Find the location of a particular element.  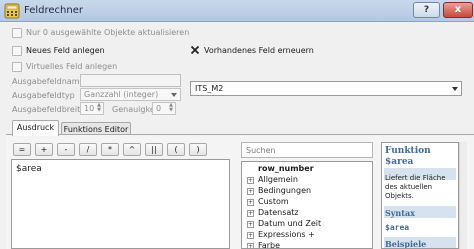

update-existing-label: Vorhandenes Feld erneuern is located at coordinates (259, 50).